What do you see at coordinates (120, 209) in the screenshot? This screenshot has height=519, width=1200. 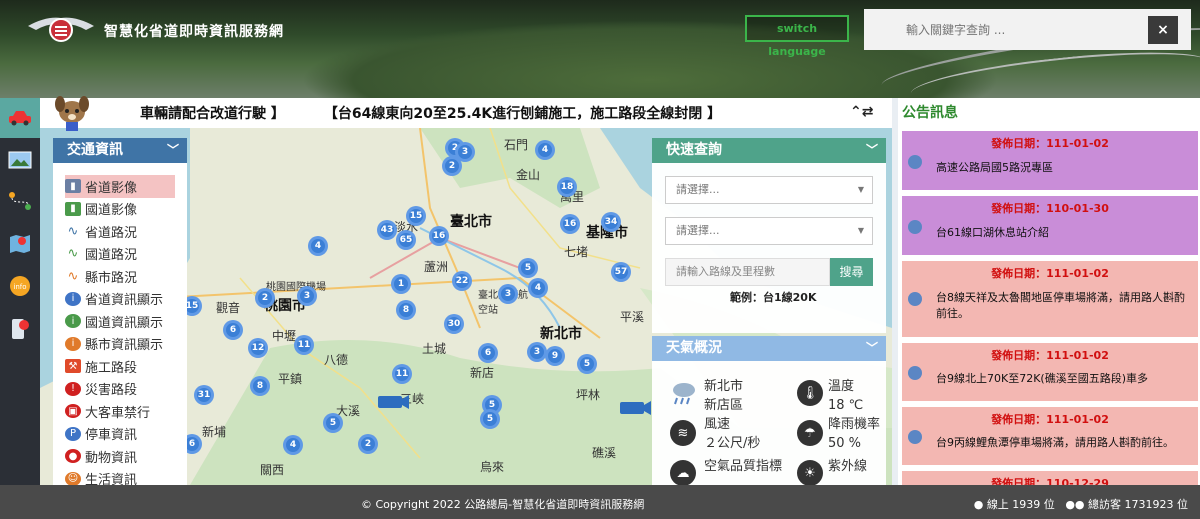 I see `traffic-item-freeway-cctv: ▮ 國道影像` at bounding box center [120, 209].